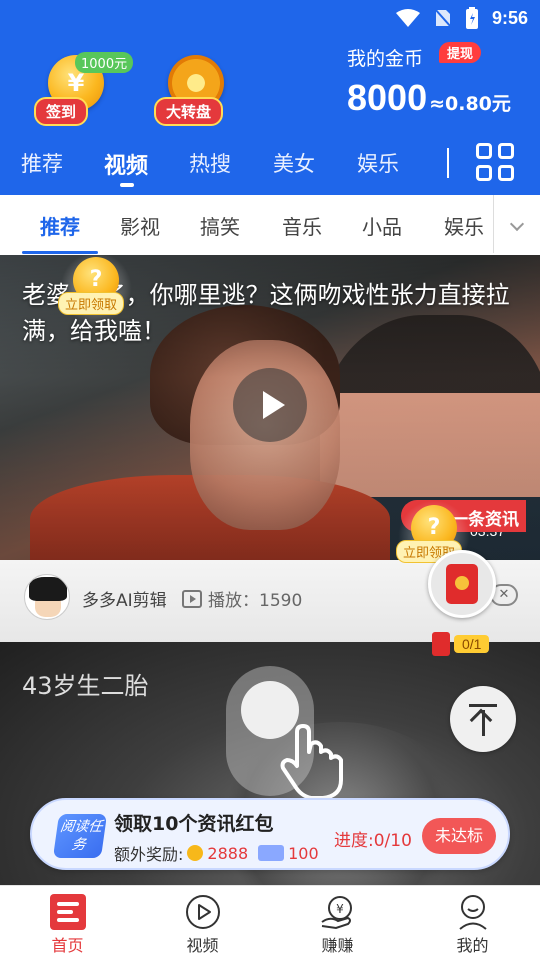 Image resolution: width=540 pixels, height=960 pixels. I want to click on video-play-icon, so click(202, 912).